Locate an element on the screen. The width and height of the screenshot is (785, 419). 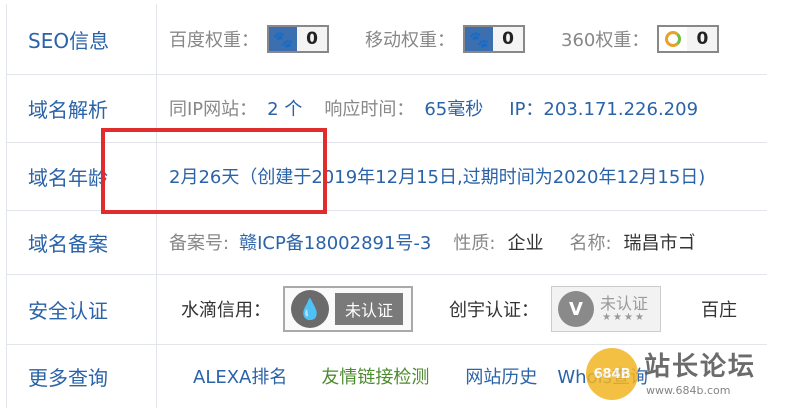
row-label-age: 域名年龄 is located at coordinates (82, 176).